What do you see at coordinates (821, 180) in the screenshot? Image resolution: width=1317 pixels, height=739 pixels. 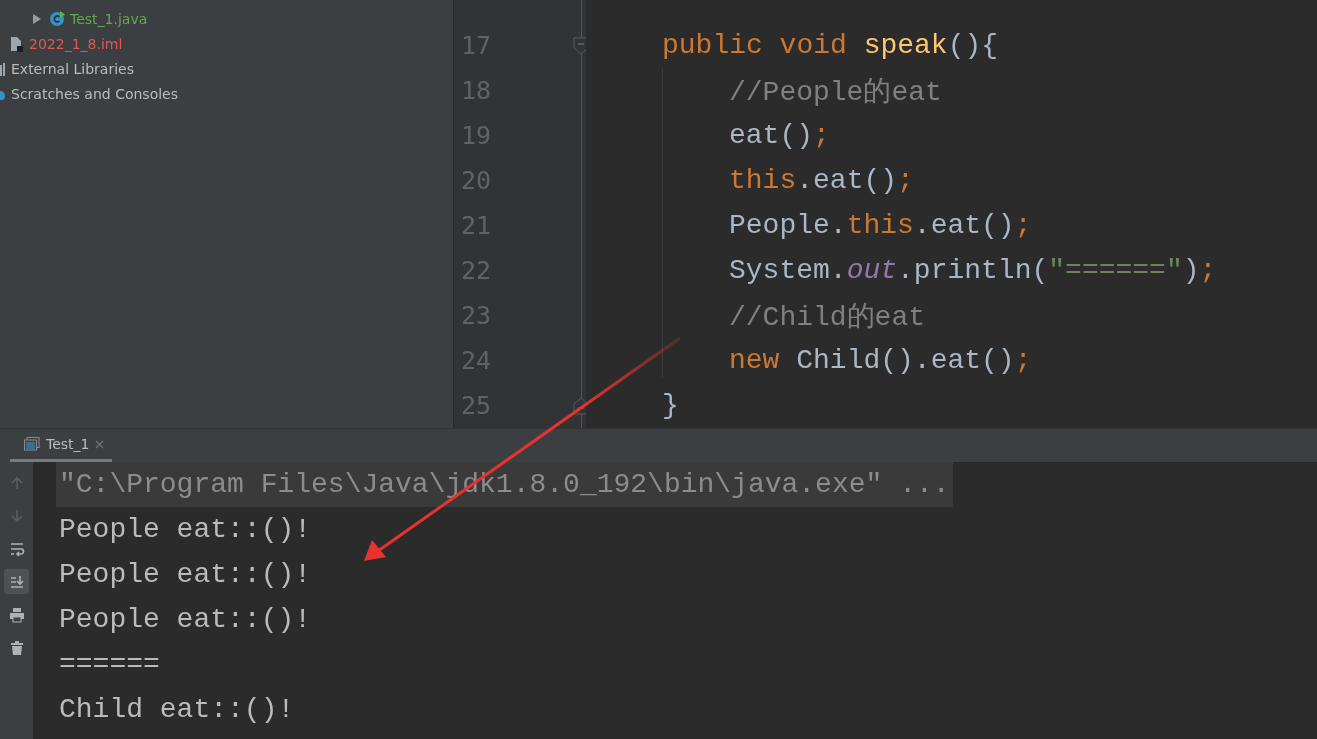 I see `code-line: this.eat();` at bounding box center [821, 180].